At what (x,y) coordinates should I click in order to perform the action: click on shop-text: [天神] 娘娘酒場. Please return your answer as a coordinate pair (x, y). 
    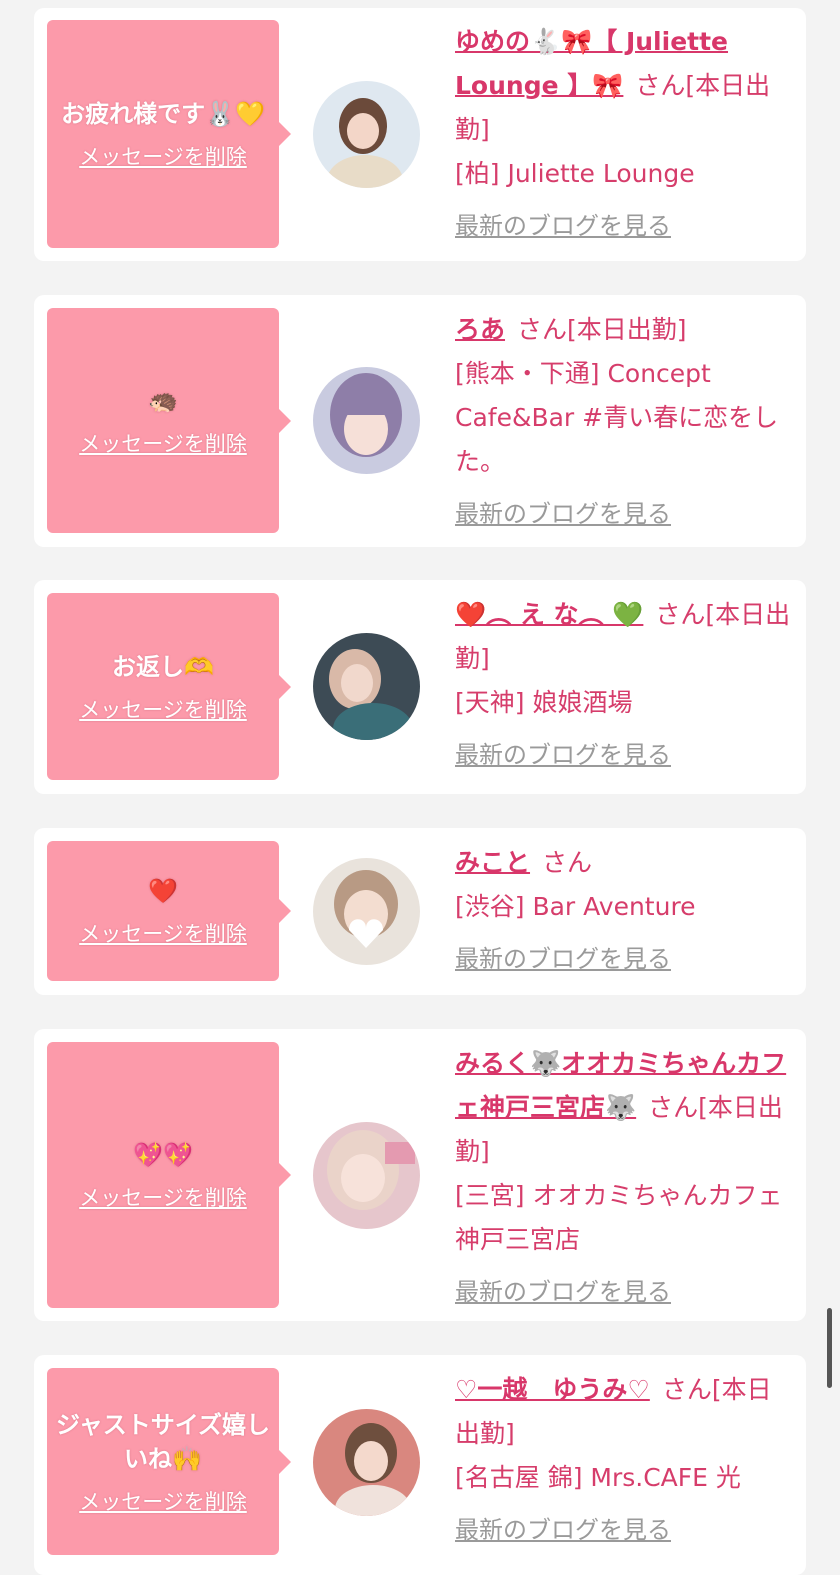
    Looking at the image, I should click on (544, 702).